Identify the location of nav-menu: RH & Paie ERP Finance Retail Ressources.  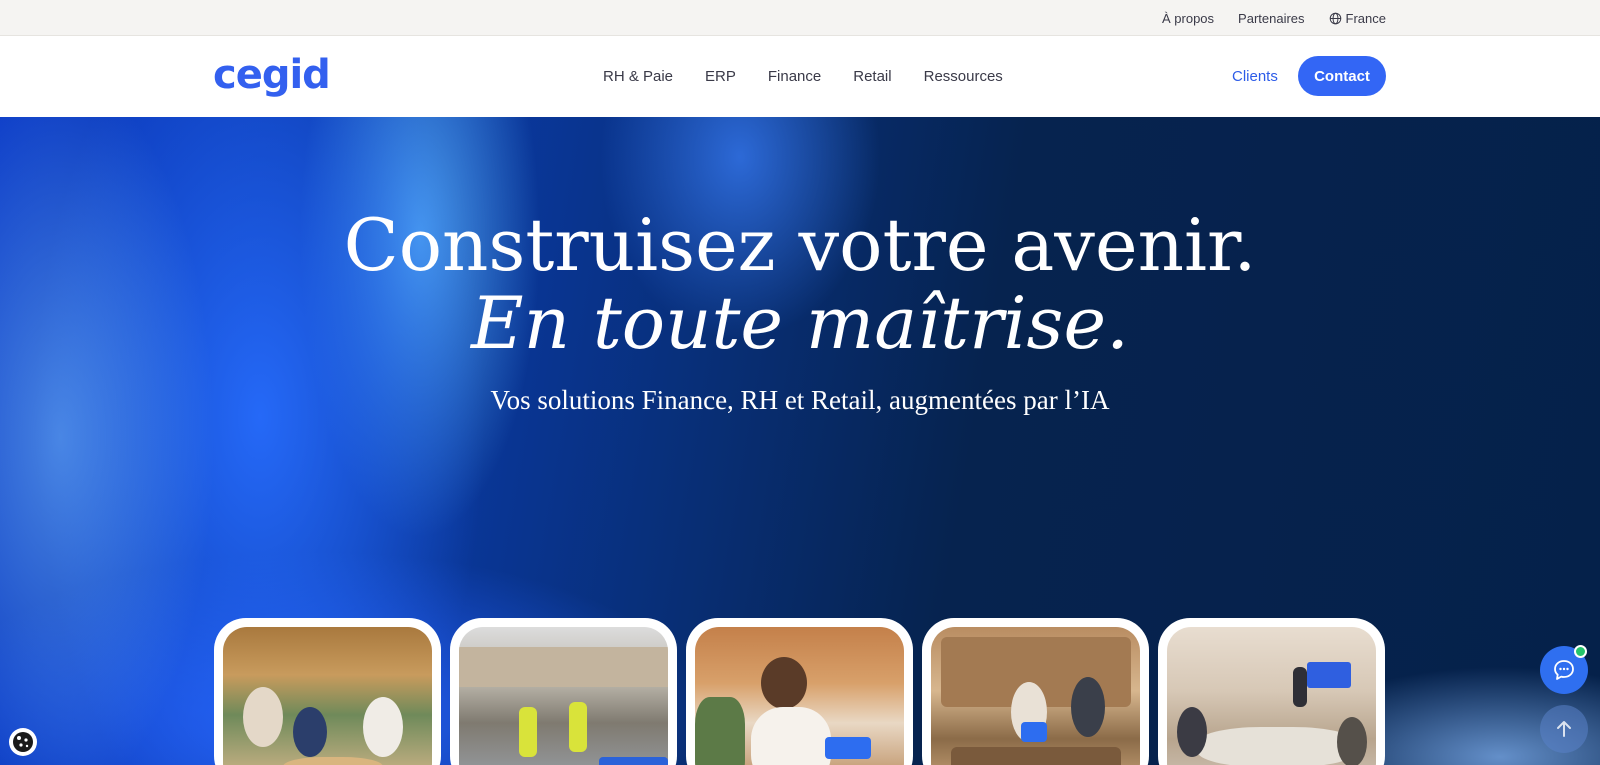
(803, 76).